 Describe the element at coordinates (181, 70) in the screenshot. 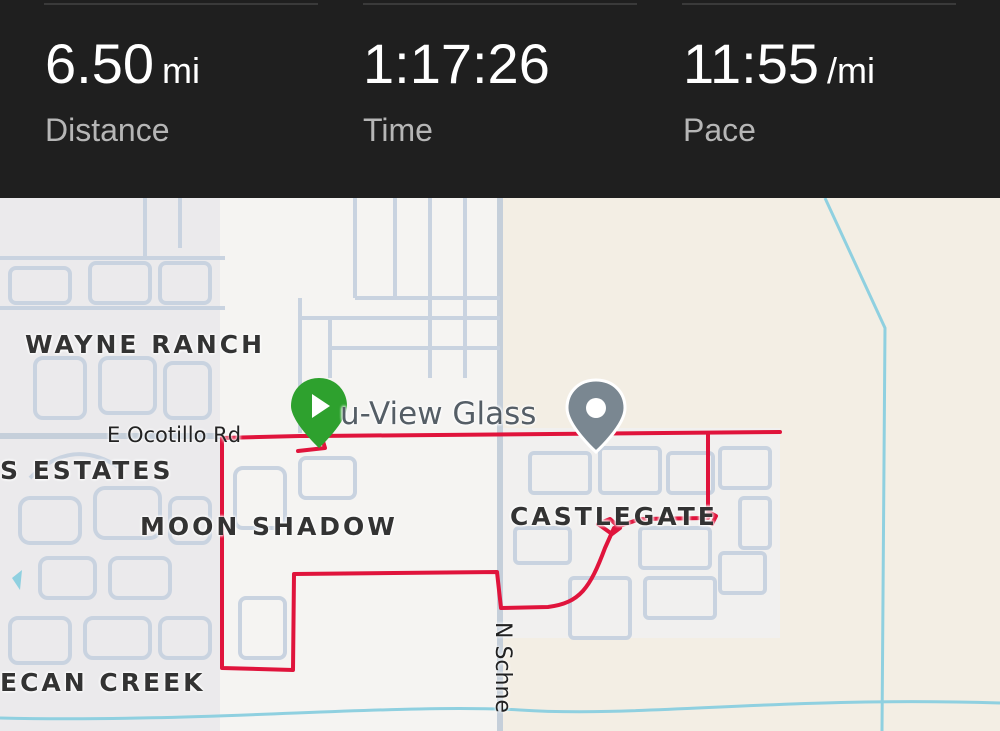

I see `distance-unit: mi` at that location.